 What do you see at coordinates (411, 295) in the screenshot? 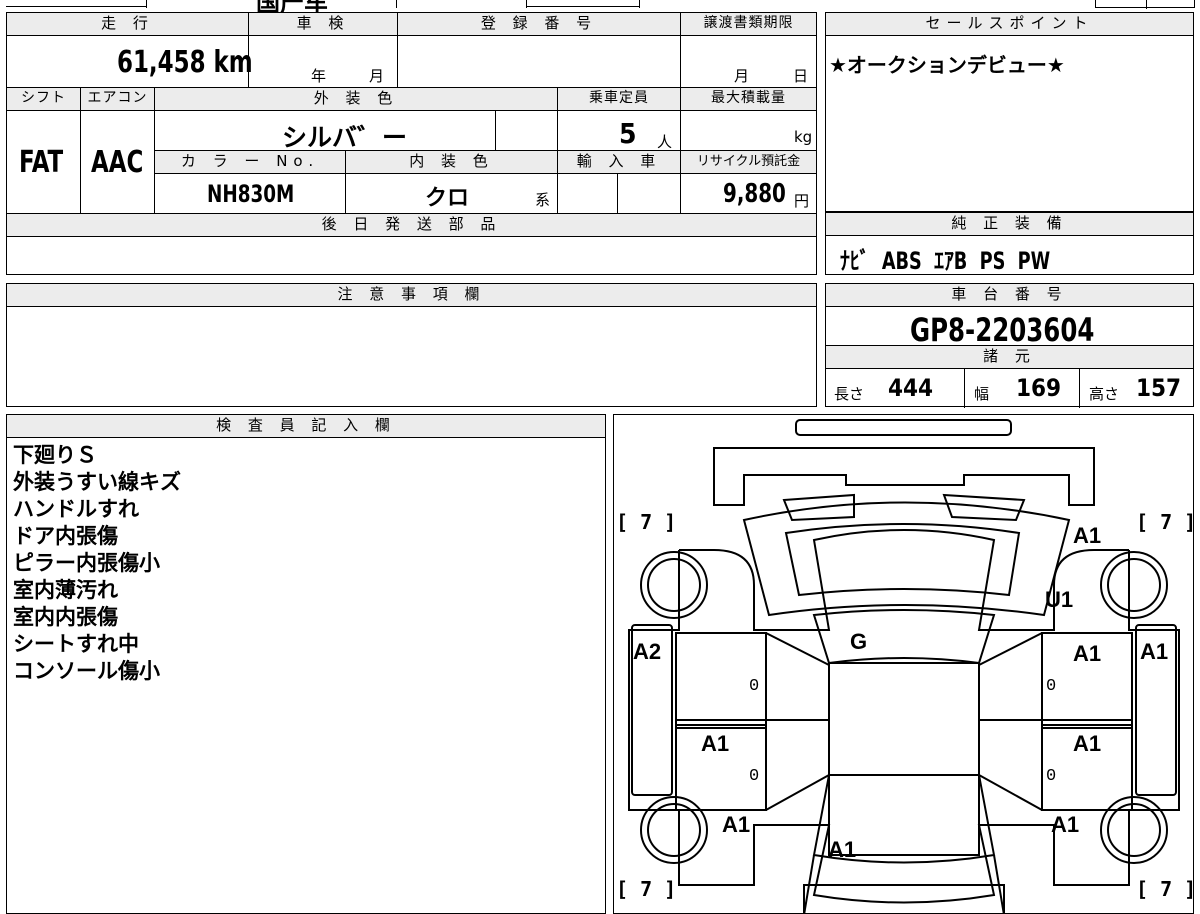
I see `notes-header: 注 意 事 項 欄` at bounding box center [411, 295].